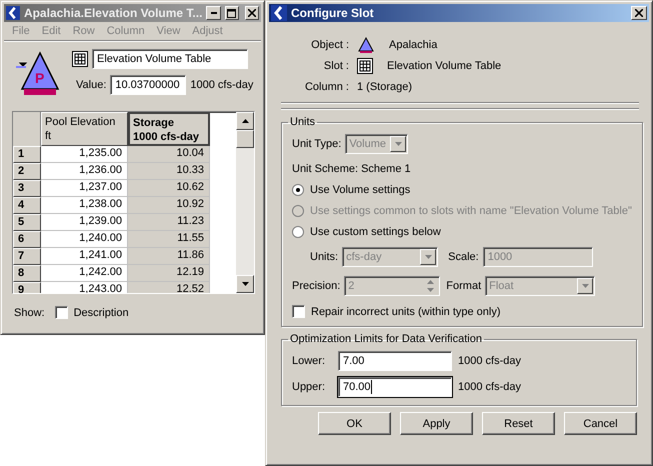 Image resolution: width=653 pixels, height=466 pixels. What do you see at coordinates (27, 222) in the screenshot?
I see `row-header: 5` at bounding box center [27, 222].